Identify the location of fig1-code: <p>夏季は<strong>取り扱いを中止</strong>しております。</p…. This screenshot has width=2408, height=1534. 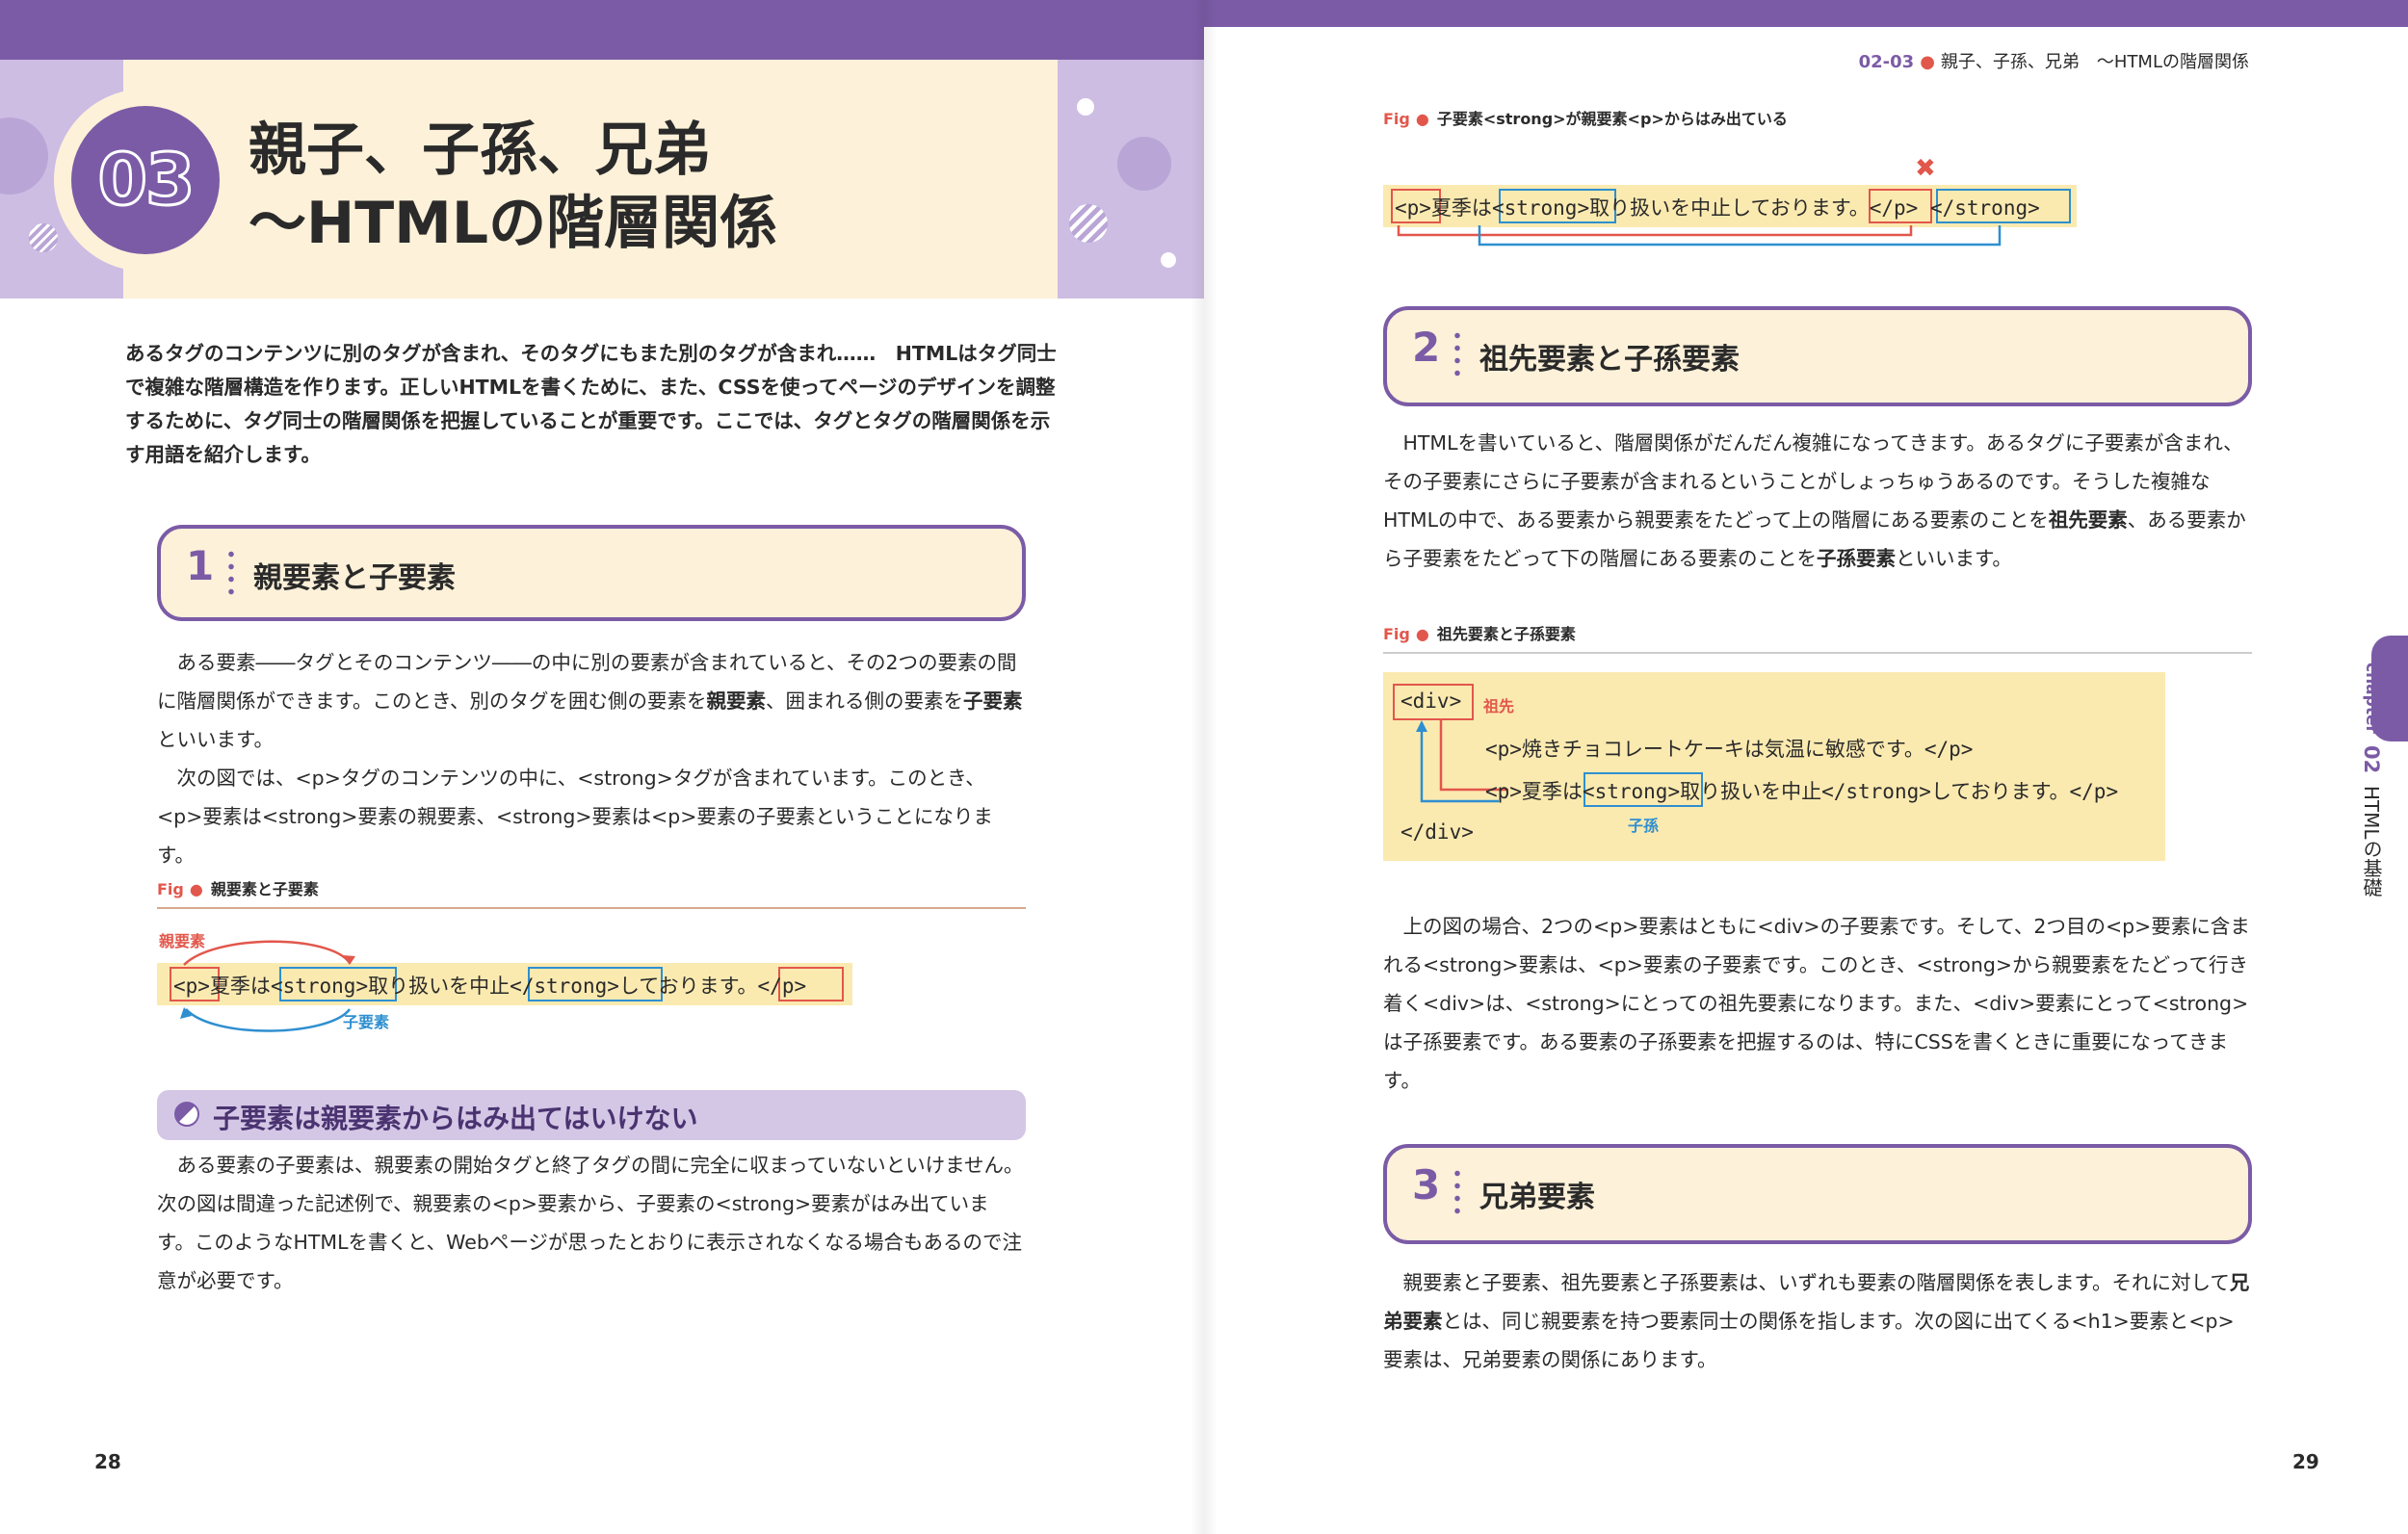
(489, 985).